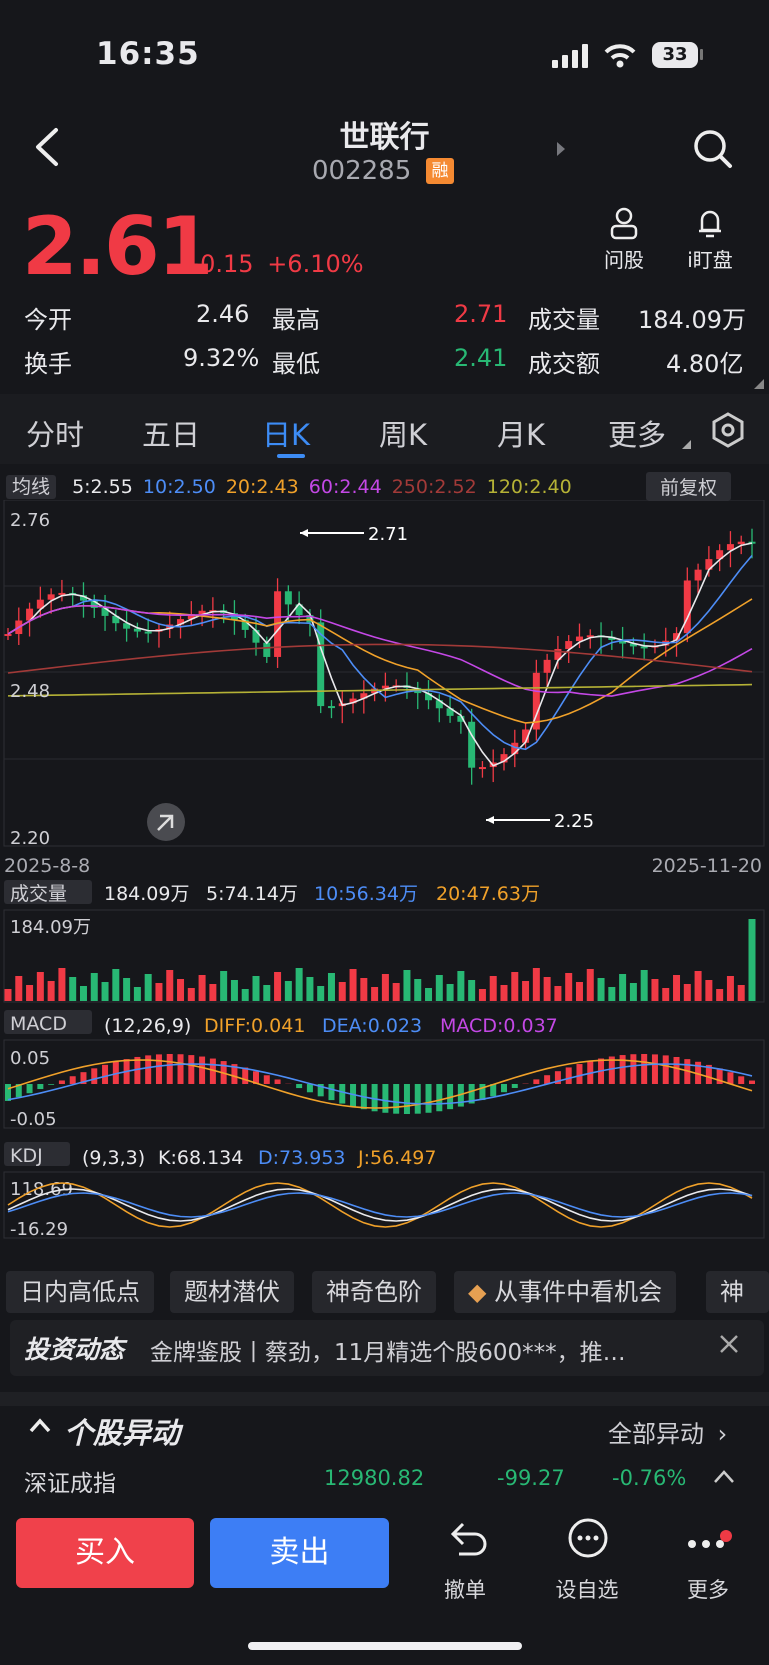  I want to click on tab-daily-k: 日K, so click(286, 433).